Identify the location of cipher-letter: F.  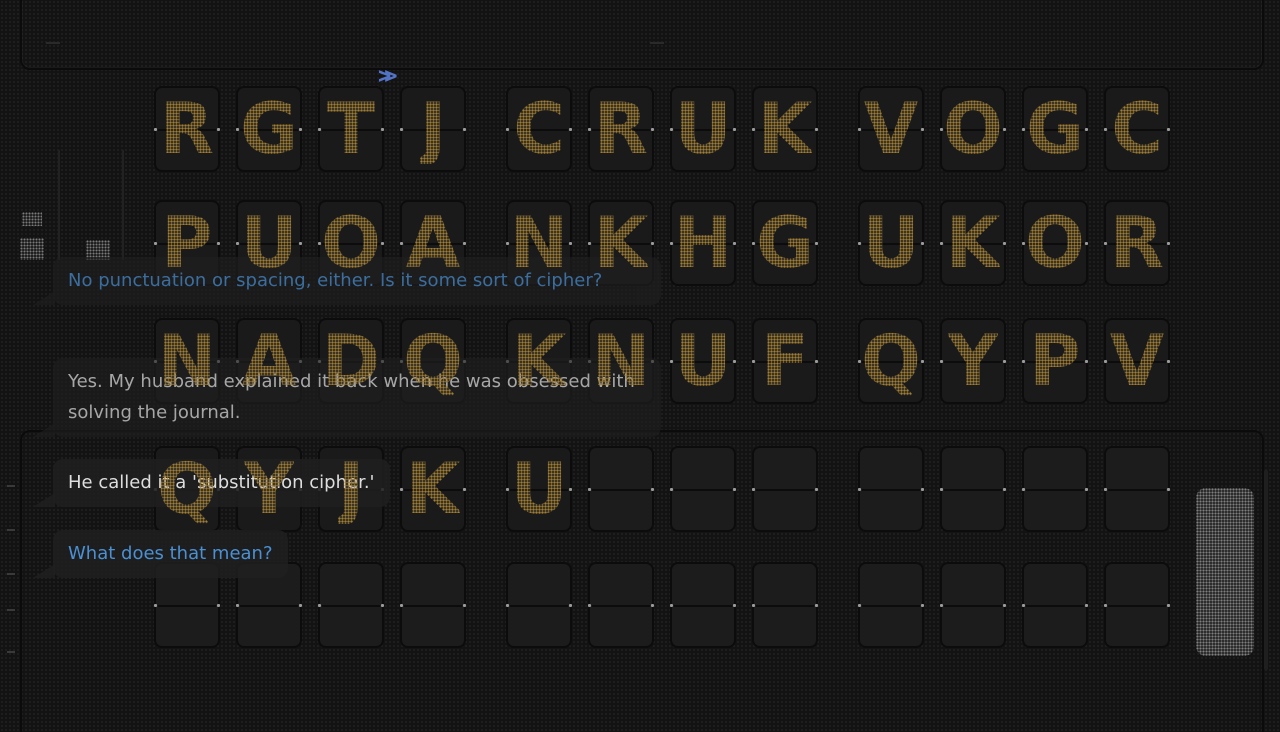
(785, 361).